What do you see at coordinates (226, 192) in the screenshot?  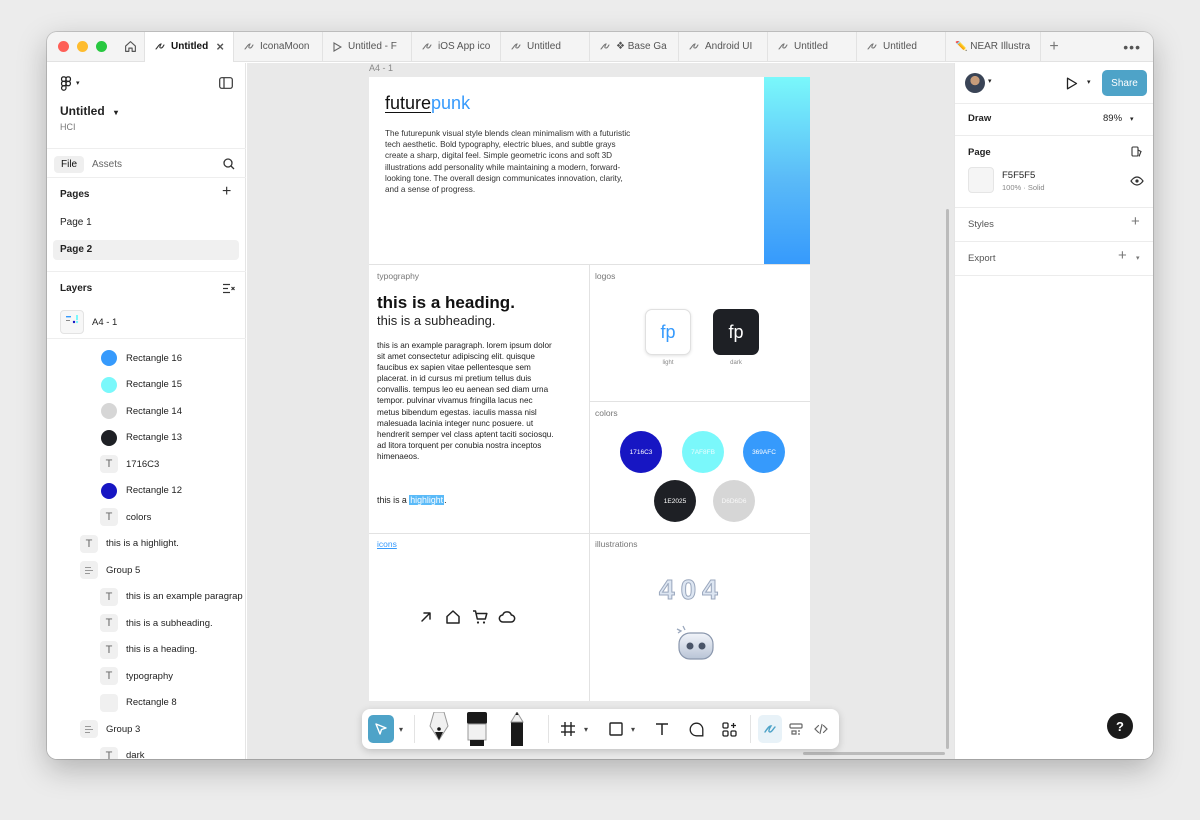 I see `add-page-icon: +` at bounding box center [226, 192].